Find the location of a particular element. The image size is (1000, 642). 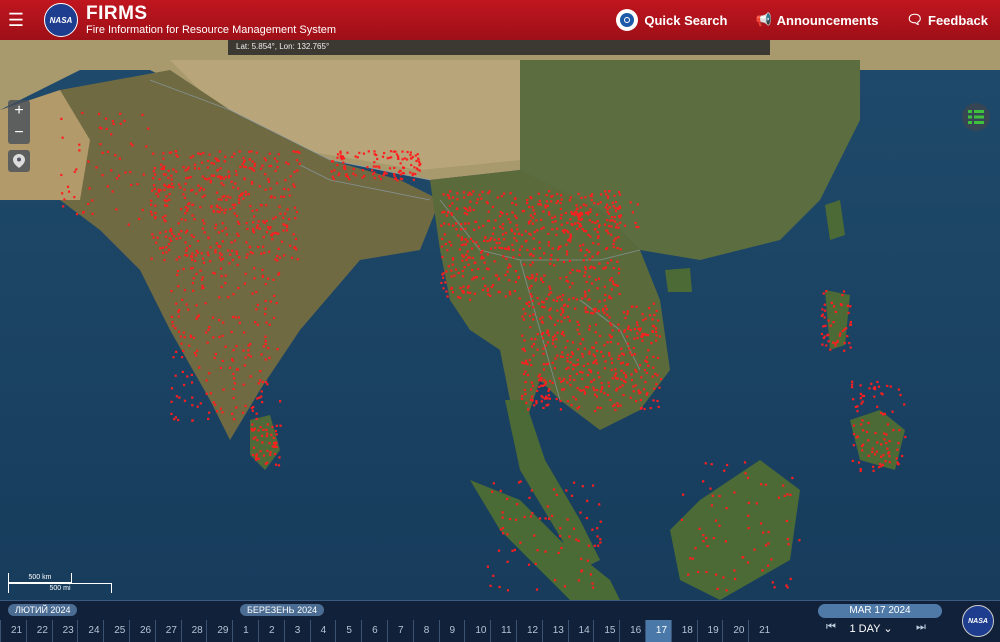

timeline-day: 6 is located at coordinates (374, 631).